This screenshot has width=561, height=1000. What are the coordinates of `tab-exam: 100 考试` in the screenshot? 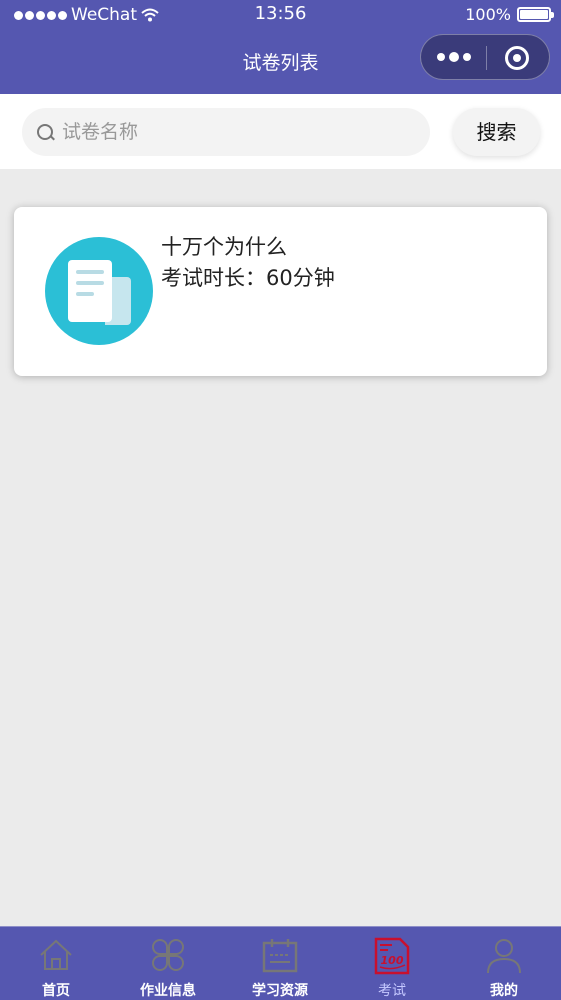 It's located at (392, 963).